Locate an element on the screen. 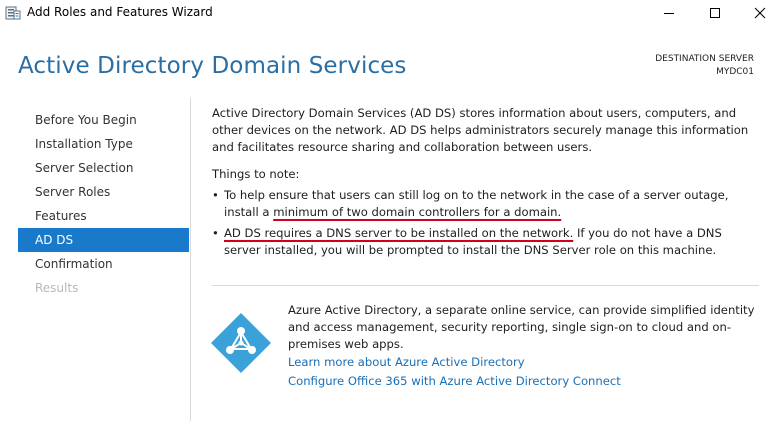  minimize-icon is located at coordinates (669, 13).